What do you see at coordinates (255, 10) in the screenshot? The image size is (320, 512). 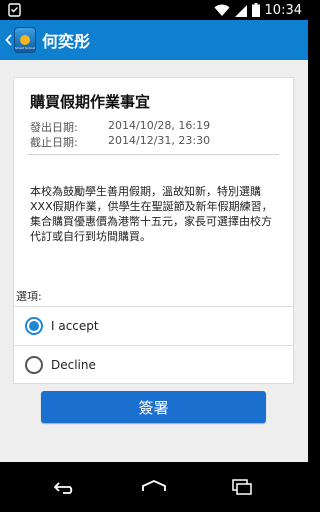 I see `battery-icon` at bounding box center [255, 10].